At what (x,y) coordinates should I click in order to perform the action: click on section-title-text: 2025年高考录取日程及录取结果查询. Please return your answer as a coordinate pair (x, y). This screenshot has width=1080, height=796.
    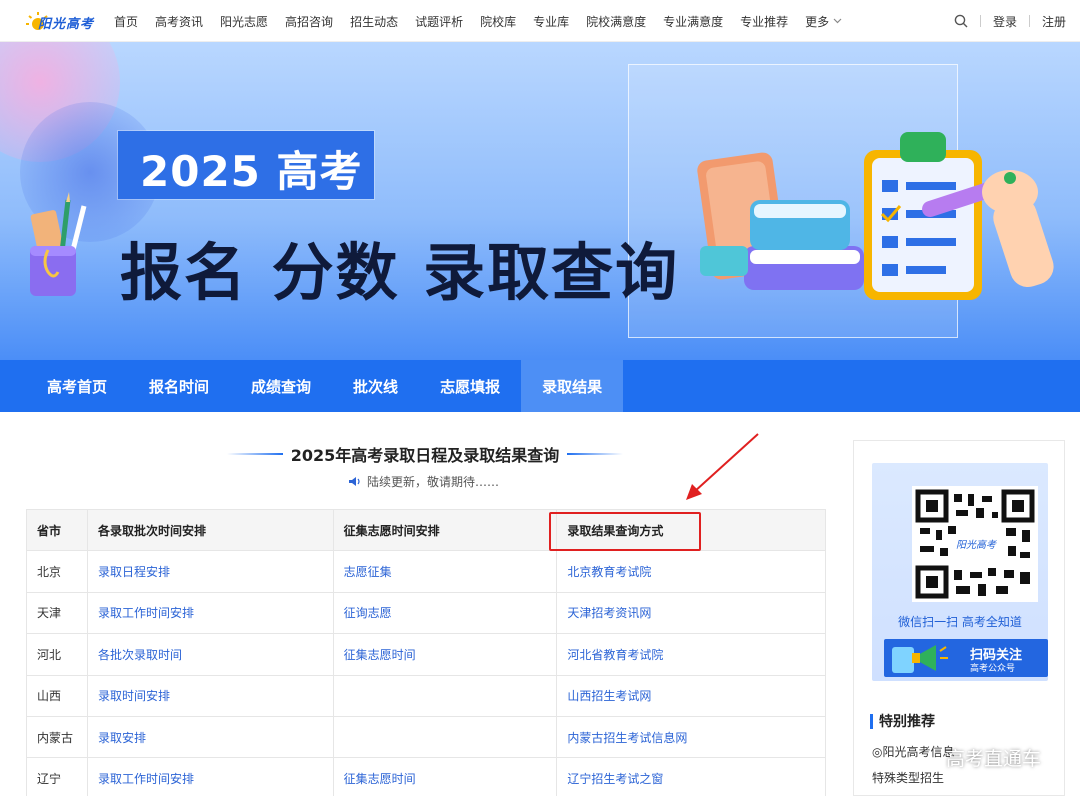
    Looking at the image, I should click on (425, 455).